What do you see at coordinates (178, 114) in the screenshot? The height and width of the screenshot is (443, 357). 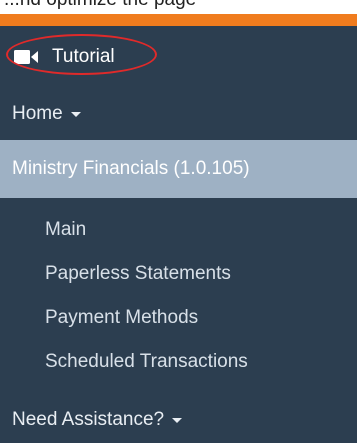 I see `sidebar-item-home: Home` at bounding box center [178, 114].